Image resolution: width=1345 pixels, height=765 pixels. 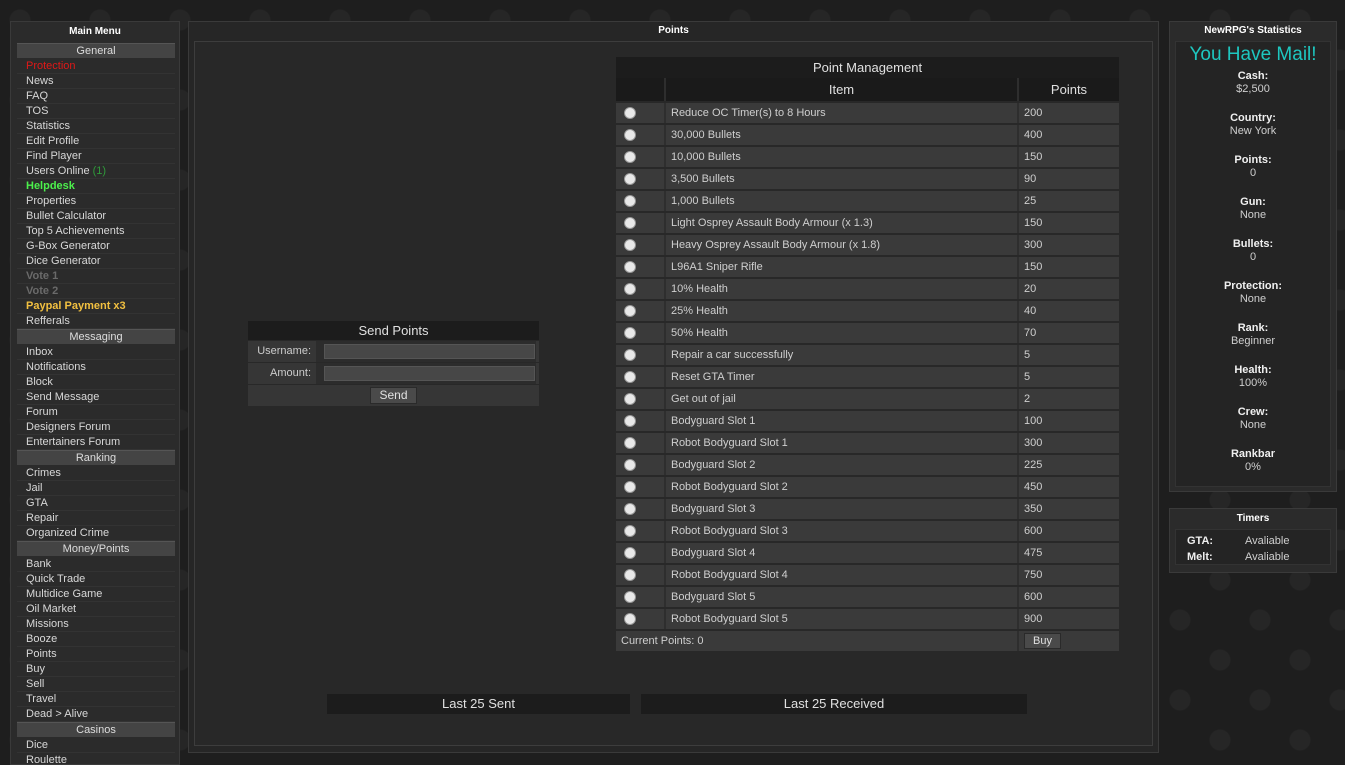 I want to click on menu-item-notifications: Notifications, so click(x=96, y=367).